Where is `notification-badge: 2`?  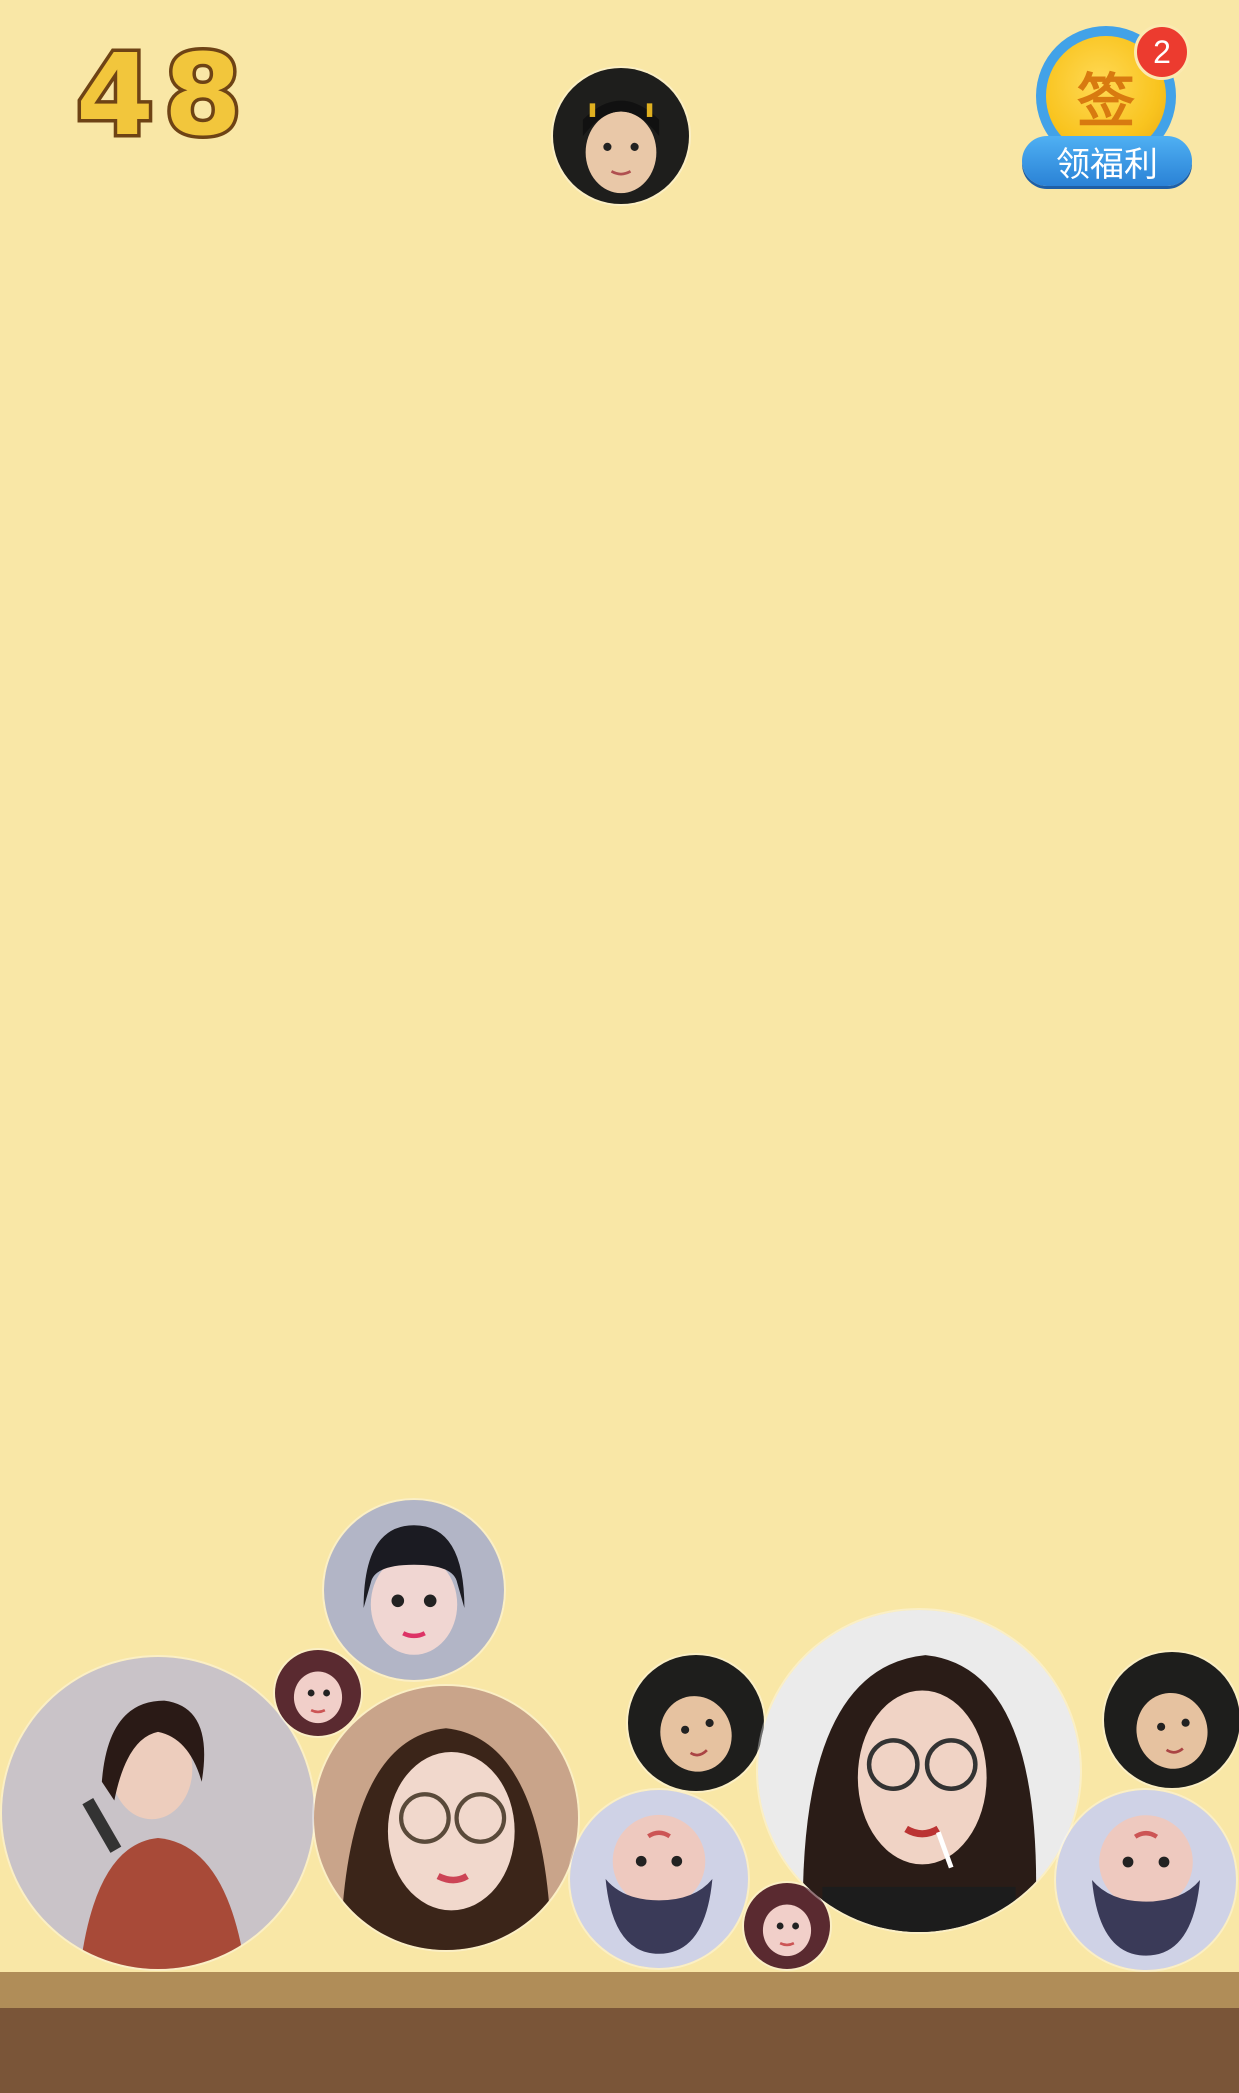 notification-badge: 2 is located at coordinates (1162, 52).